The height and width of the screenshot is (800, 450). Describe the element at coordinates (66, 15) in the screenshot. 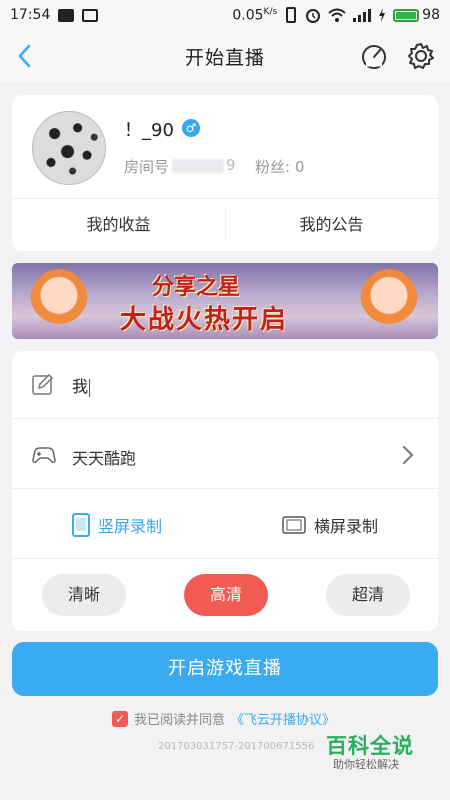

I see `image-notification-icon` at that location.